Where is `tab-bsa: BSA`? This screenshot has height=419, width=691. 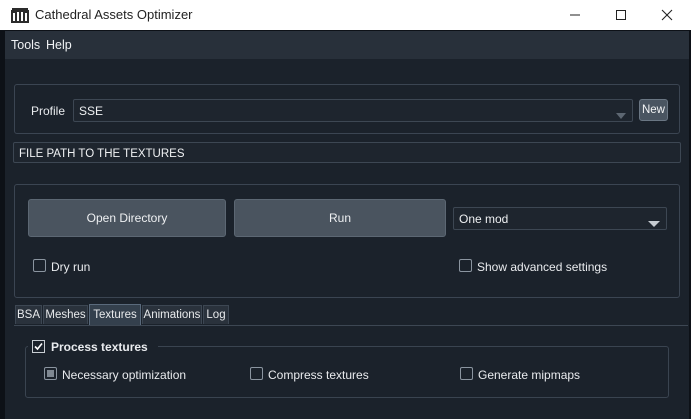 tab-bsa: BSA is located at coordinates (28, 314).